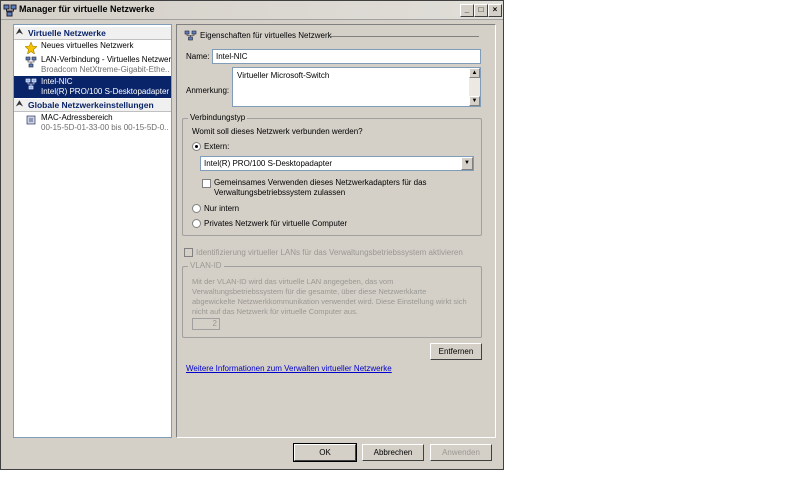 This screenshot has height=500, width=800. What do you see at coordinates (196, 146) in the screenshot?
I see `extern-radio` at bounding box center [196, 146].